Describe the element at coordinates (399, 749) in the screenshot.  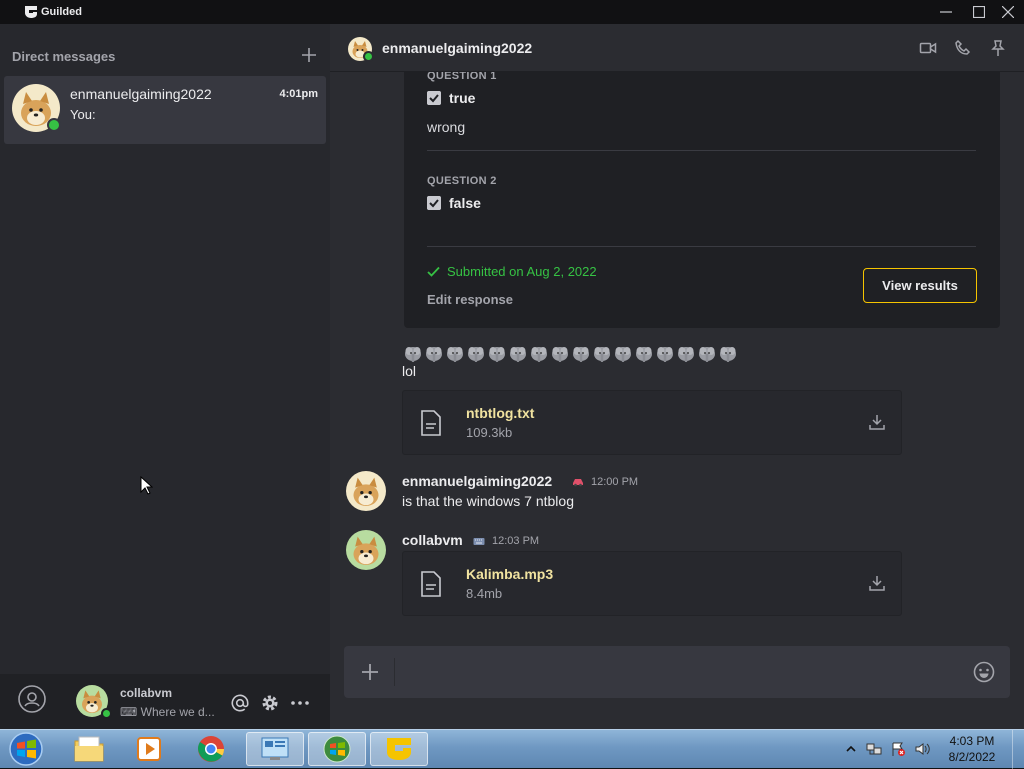
I see `taskbar-guilded` at that location.